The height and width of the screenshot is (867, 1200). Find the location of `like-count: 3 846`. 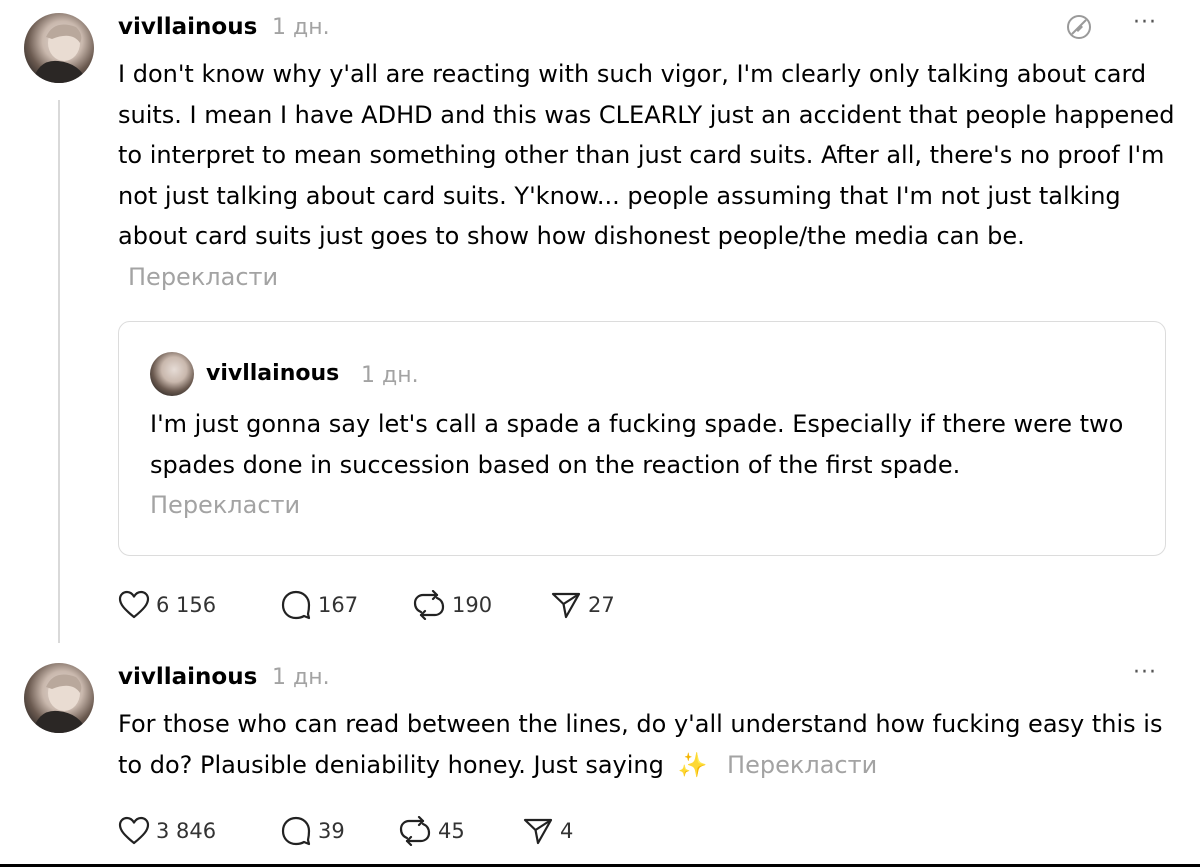

like-count: 3 846 is located at coordinates (186, 831).